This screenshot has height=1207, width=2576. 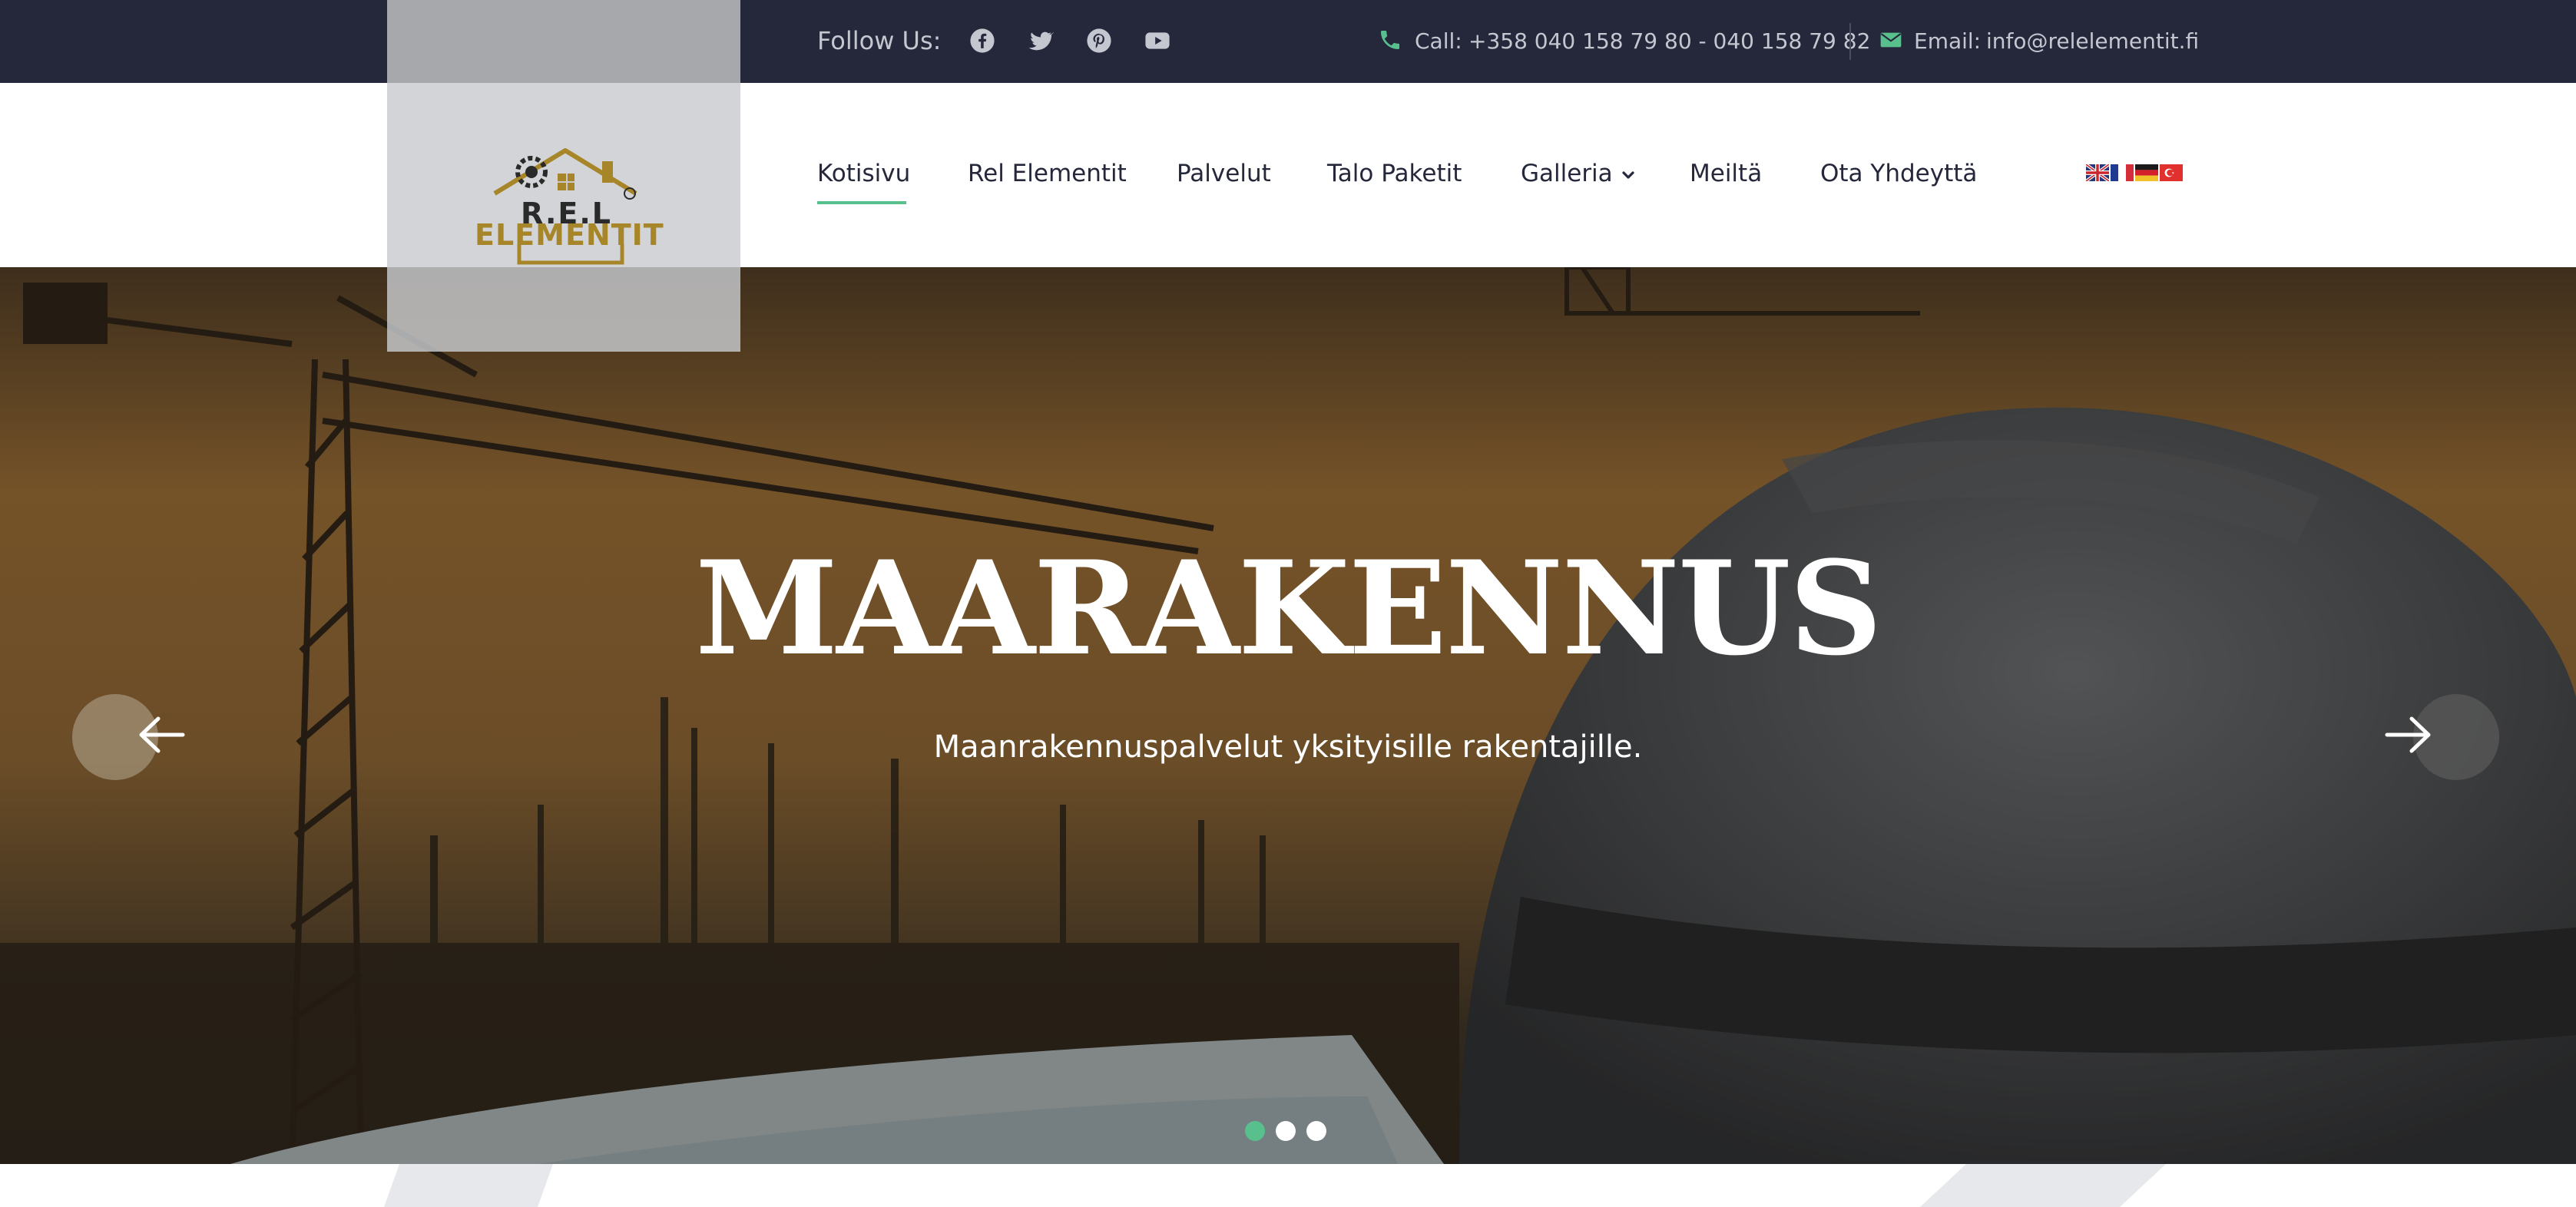 I want to click on phone-number-link: +358 040 158 79 80 - 040 158 79 82, so click(x=1669, y=41).